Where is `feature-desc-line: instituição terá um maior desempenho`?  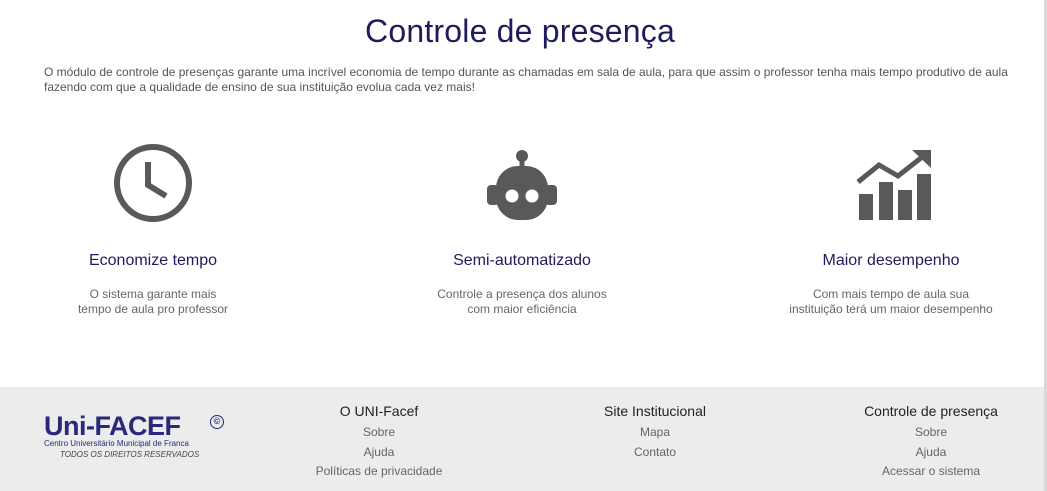 feature-desc-line: instituição terá um maior desempenho is located at coordinates (891, 309).